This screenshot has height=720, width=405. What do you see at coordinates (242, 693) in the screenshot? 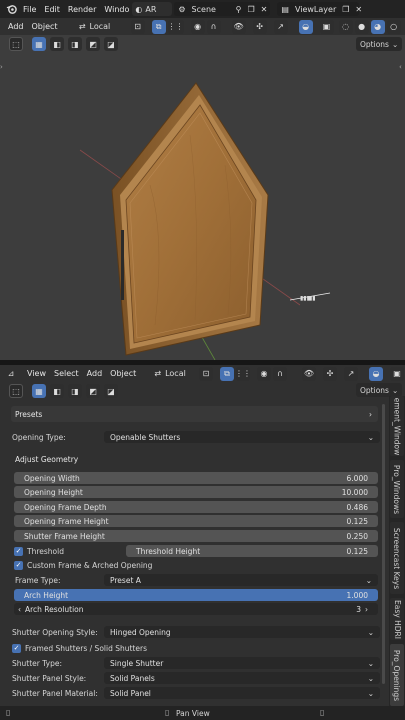
I see `shutter-panel-material-dropdown: Solid Panel ⌄` at bounding box center [242, 693].